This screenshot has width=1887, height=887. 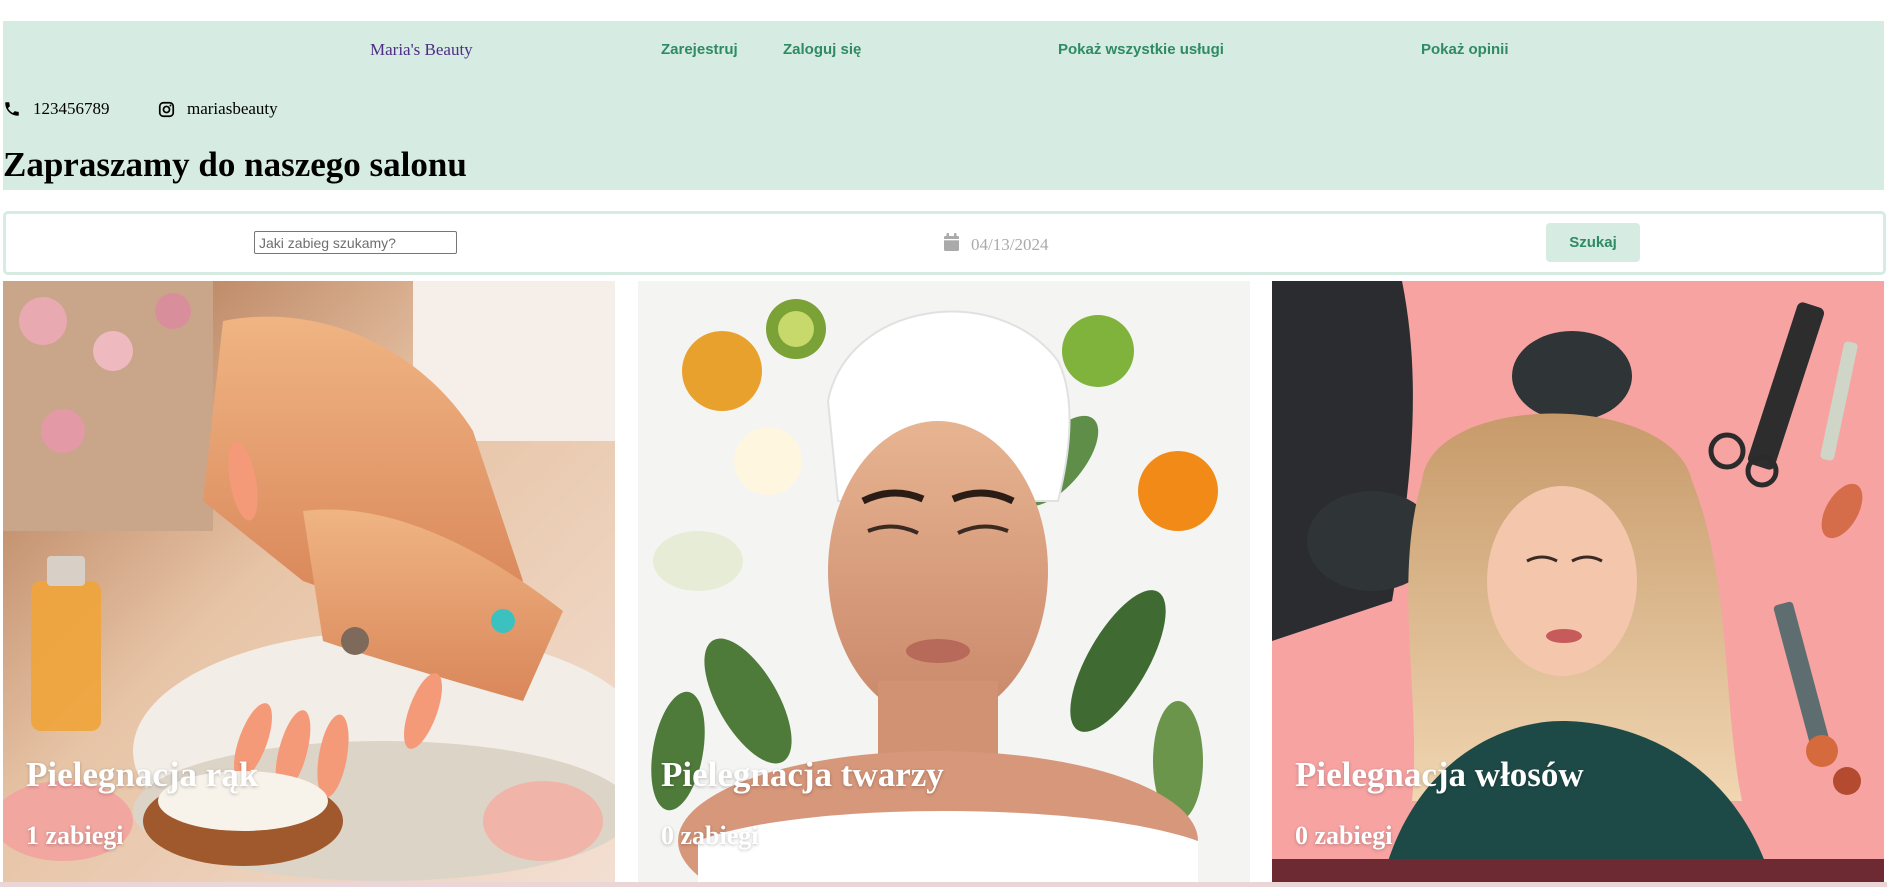 What do you see at coordinates (421, 50) in the screenshot?
I see `brand-link: Maria's Beauty` at bounding box center [421, 50].